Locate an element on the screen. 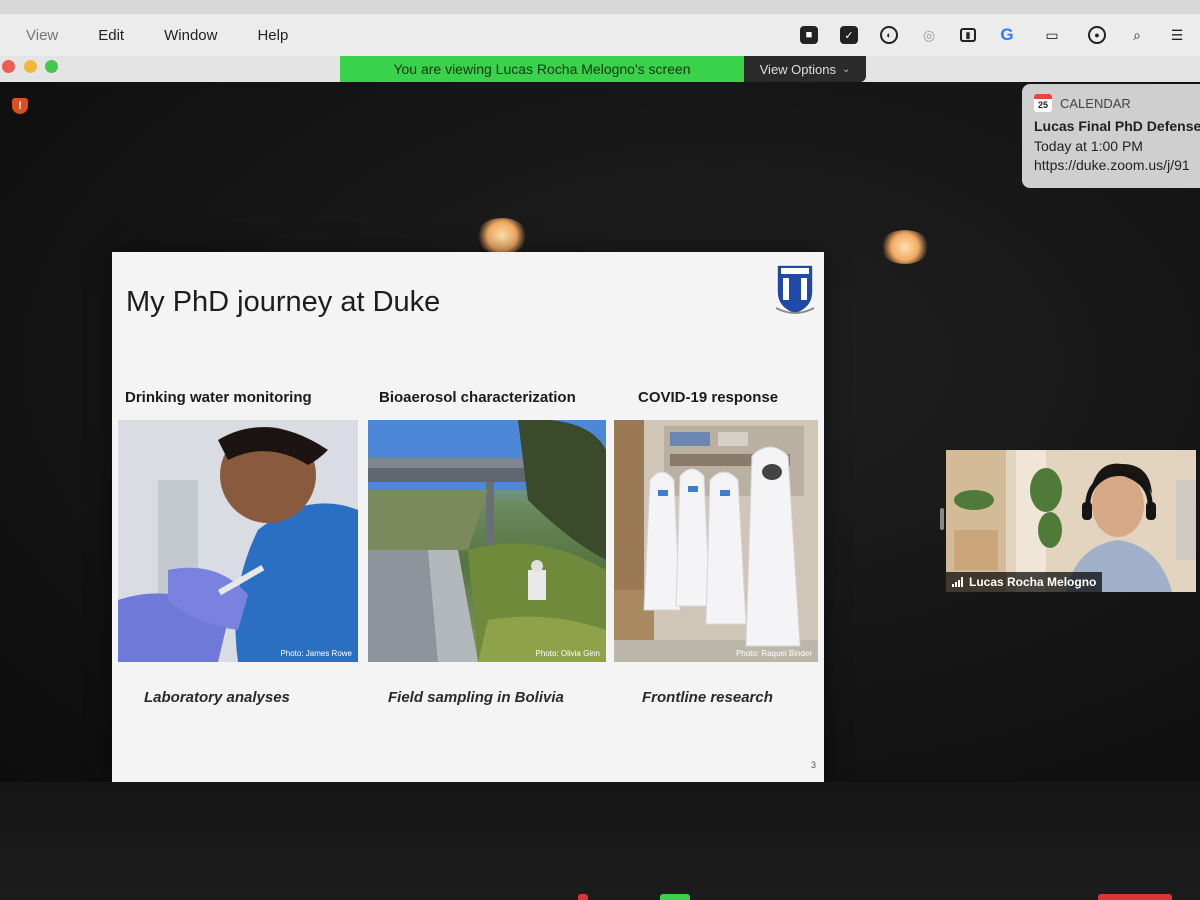 The height and width of the screenshot is (900, 1200). notification-header: 25 CALENDAR is located at coordinates (1117, 103).